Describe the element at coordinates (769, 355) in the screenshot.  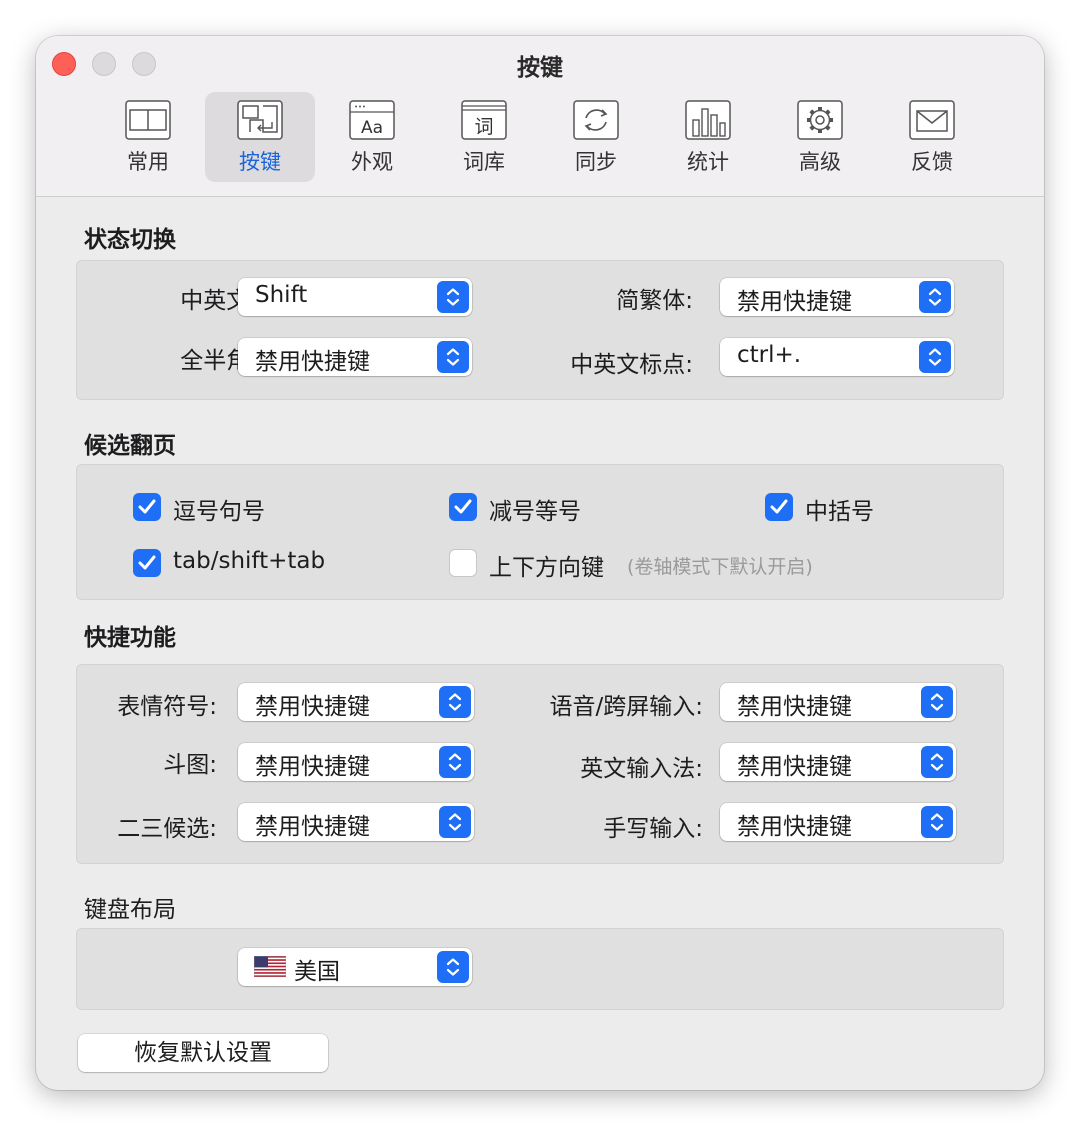
I see `select-value: ctrl+.` at that location.